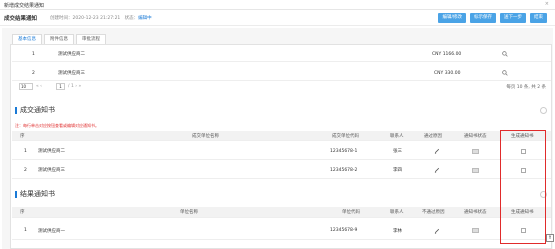 The image size is (555, 249). Describe the element at coordinates (281, 136) in the screenshot. I see `table-header: 序 成交单位名称 成交单位代码 联系人 通过原因 通知书状态 生成通知书` at that location.